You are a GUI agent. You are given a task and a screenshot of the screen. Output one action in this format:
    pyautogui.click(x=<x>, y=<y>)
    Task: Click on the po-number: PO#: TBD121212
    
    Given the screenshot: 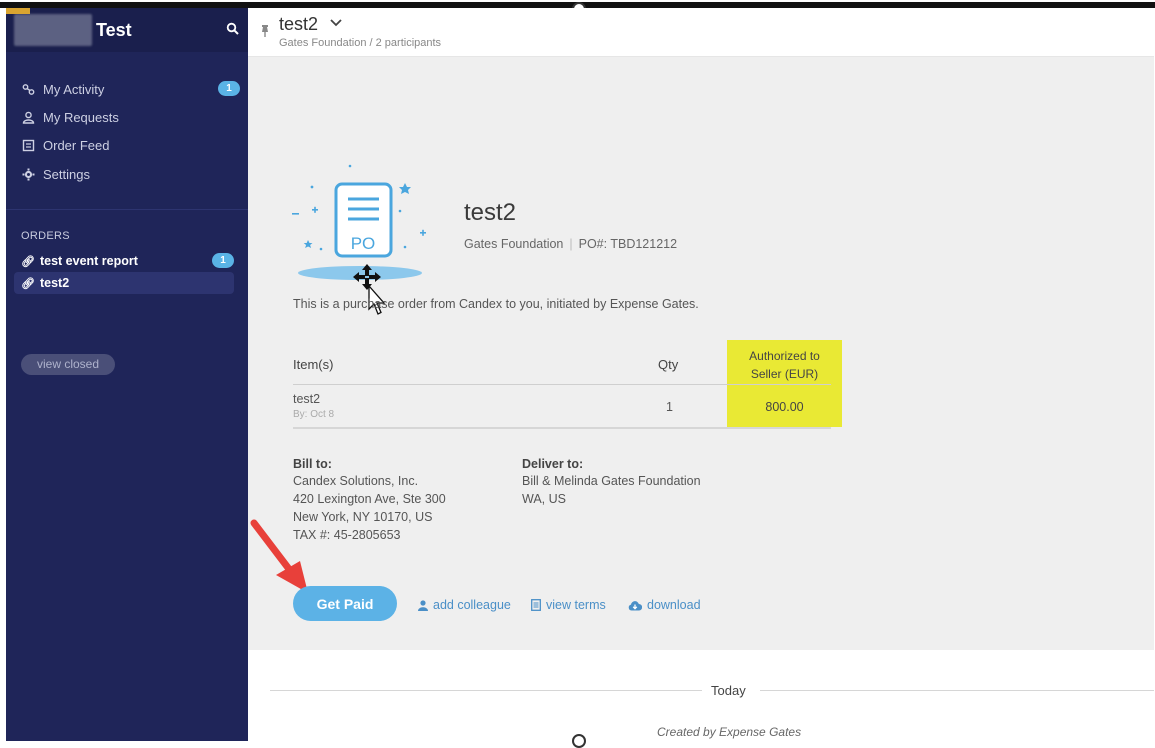 What is the action you would take?
    pyautogui.click(x=628, y=244)
    